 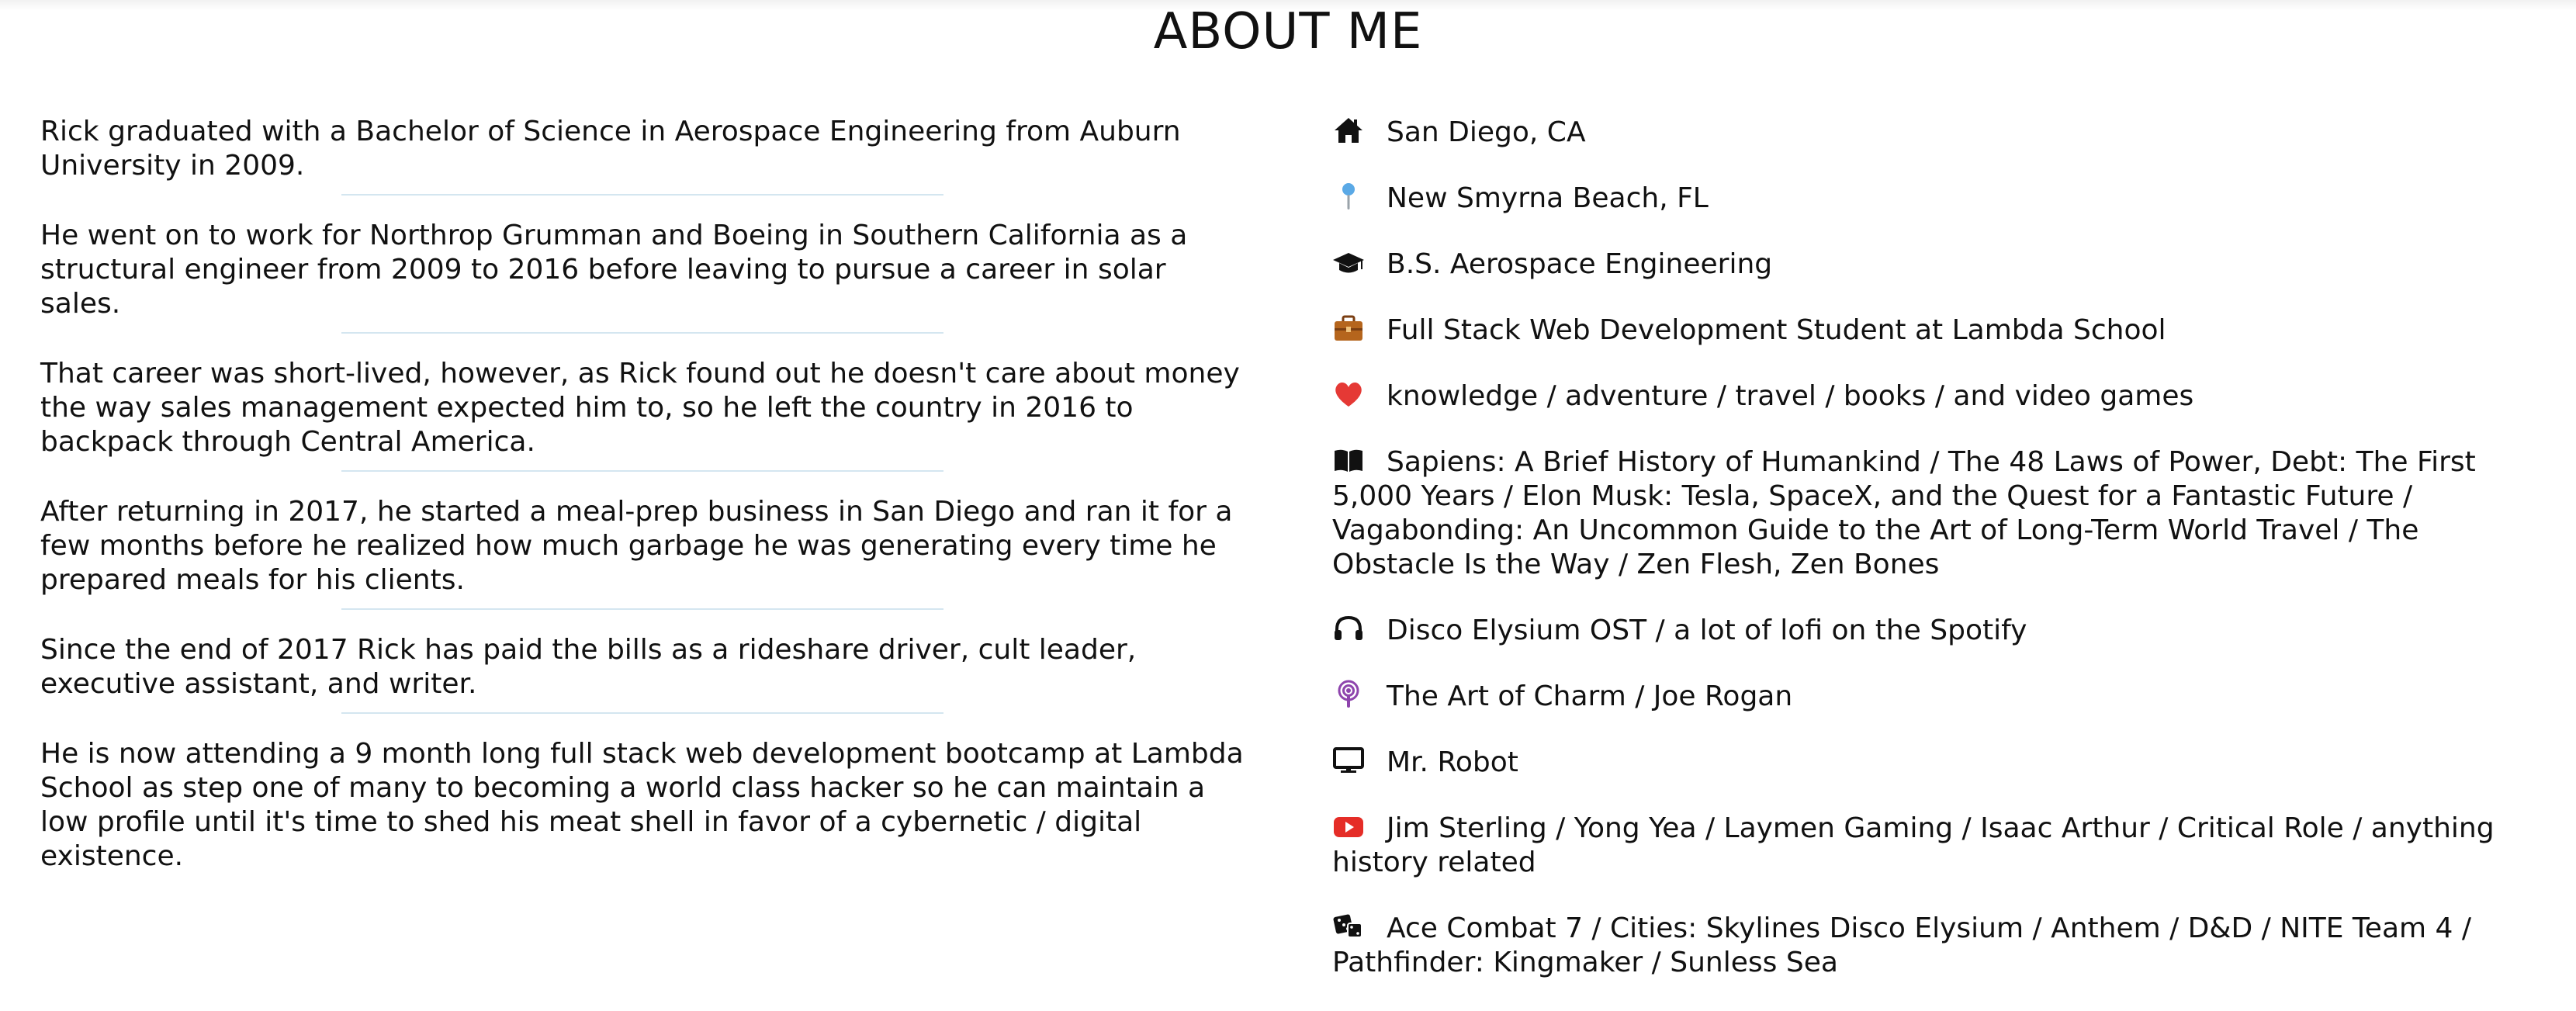 I want to click on fact-text: Mr. Robot, so click(x=1452, y=762).